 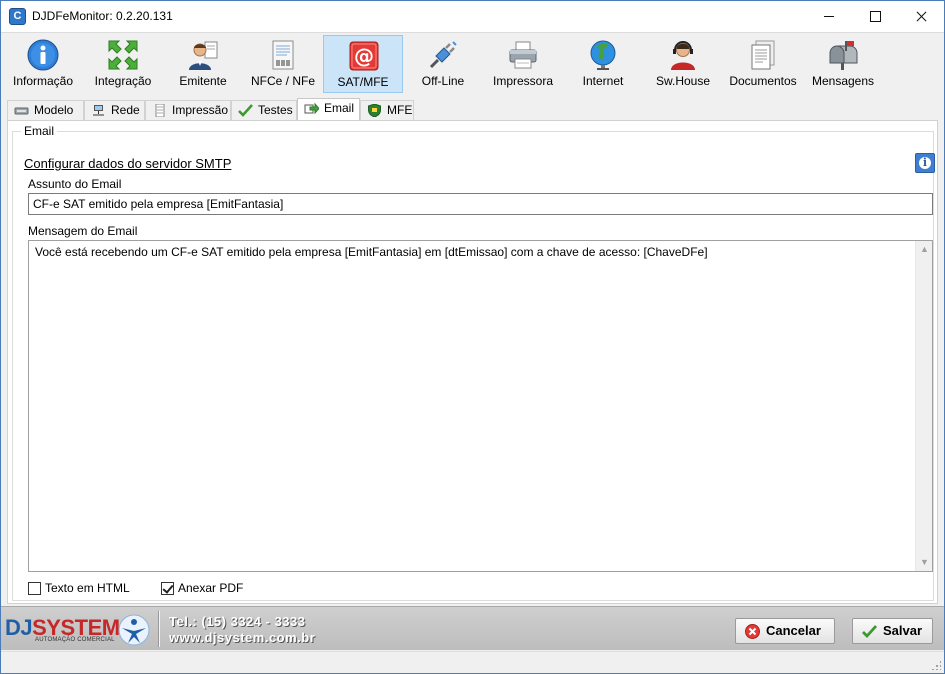 What do you see at coordinates (328, 109) in the screenshot?
I see `tab-email: Email` at bounding box center [328, 109].